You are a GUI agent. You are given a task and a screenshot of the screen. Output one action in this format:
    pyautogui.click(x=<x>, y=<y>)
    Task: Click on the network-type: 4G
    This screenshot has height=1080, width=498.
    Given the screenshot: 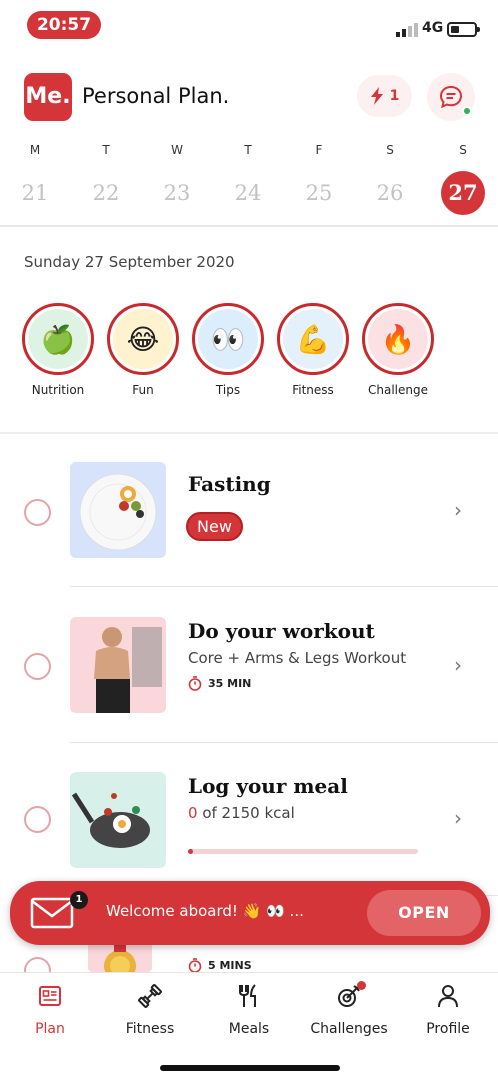 What is the action you would take?
    pyautogui.click(x=433, y=28)
    